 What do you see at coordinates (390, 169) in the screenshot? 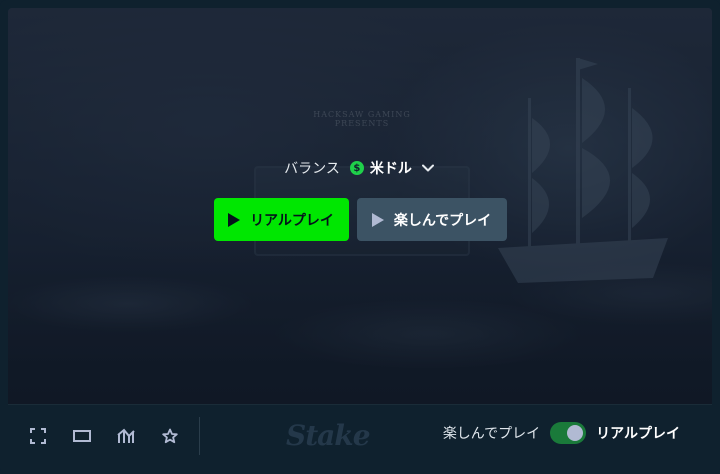
I see `currency-value: 米ドル` at bounding box center [390, 169].